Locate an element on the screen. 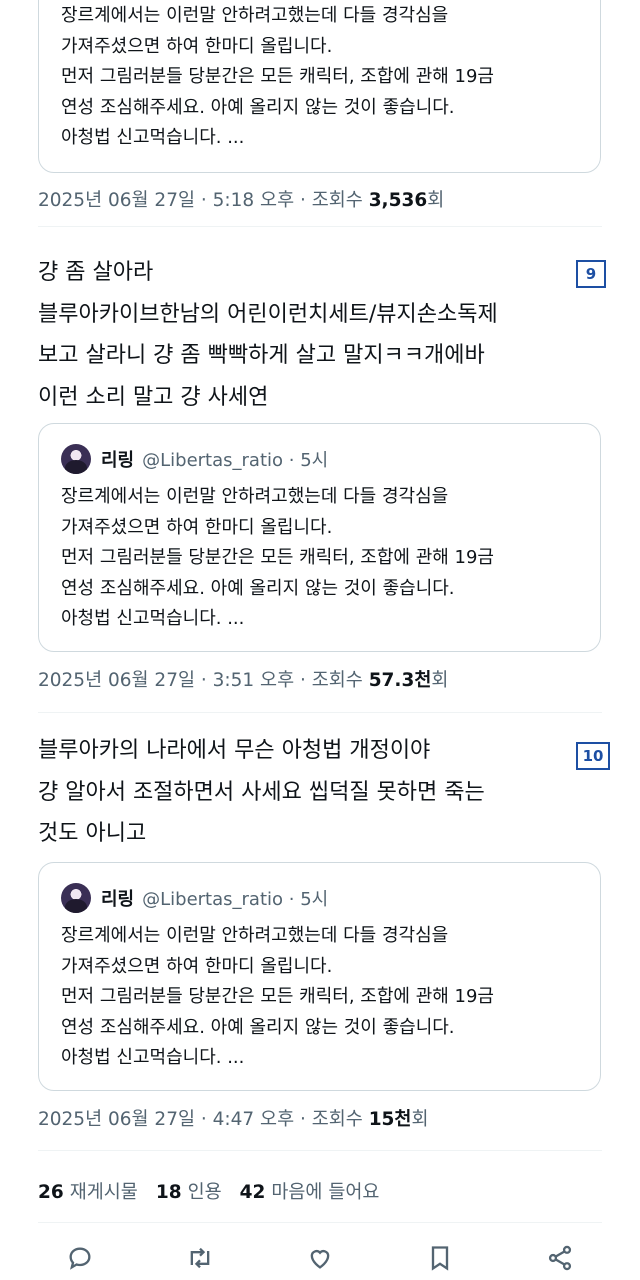 The image size is (640, 1280). view-count: 3,536 is located at coordinates (398, 200).